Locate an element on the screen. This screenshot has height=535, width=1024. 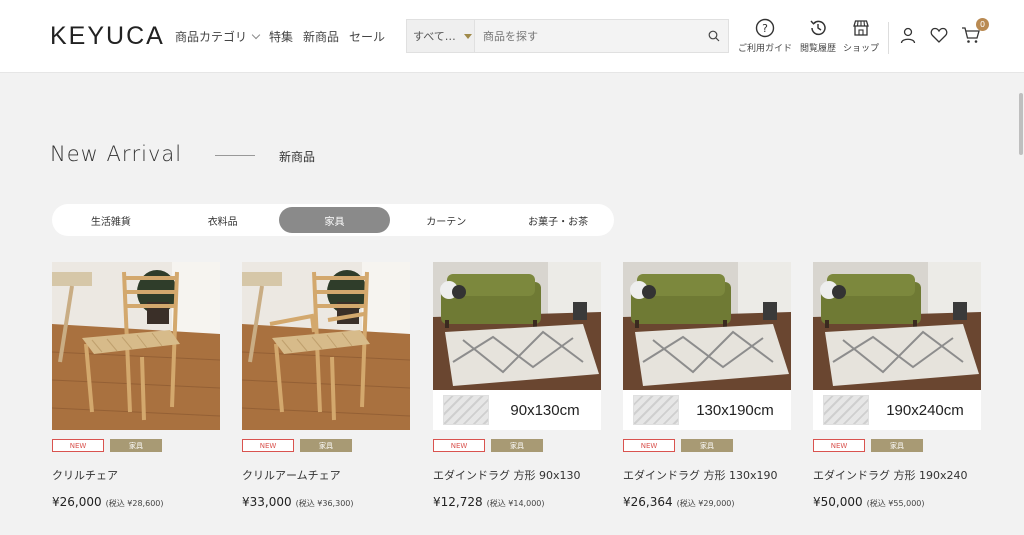
price-tax: (税込 ¥29,000) is located at coordinates (705, 503).